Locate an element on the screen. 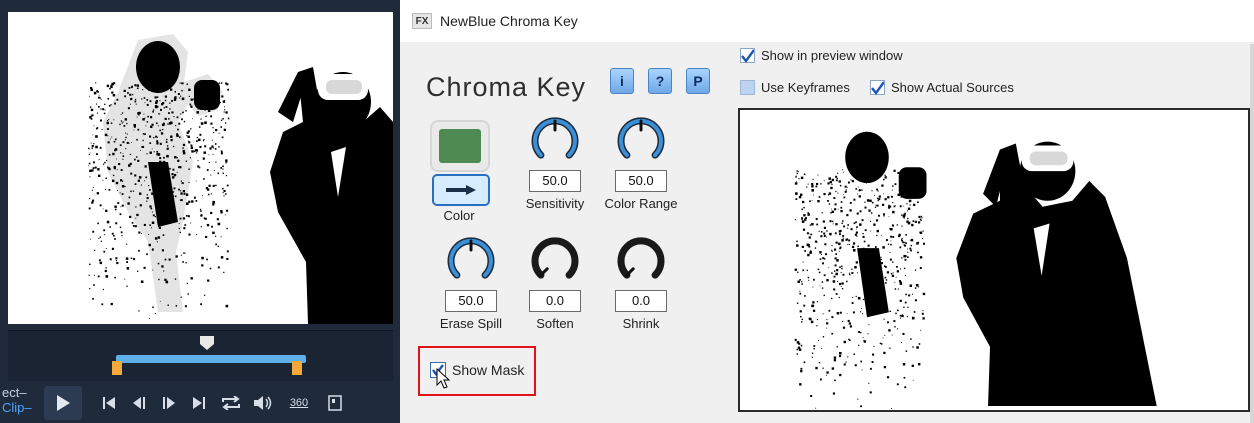  eyedropper-button is located at coordinates (461, 190).